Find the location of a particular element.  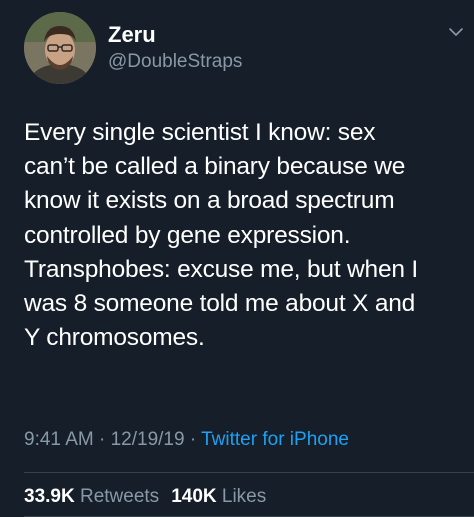

tweet-text-line: Every single scientist I know: sex is located at coordinates (200, 132).